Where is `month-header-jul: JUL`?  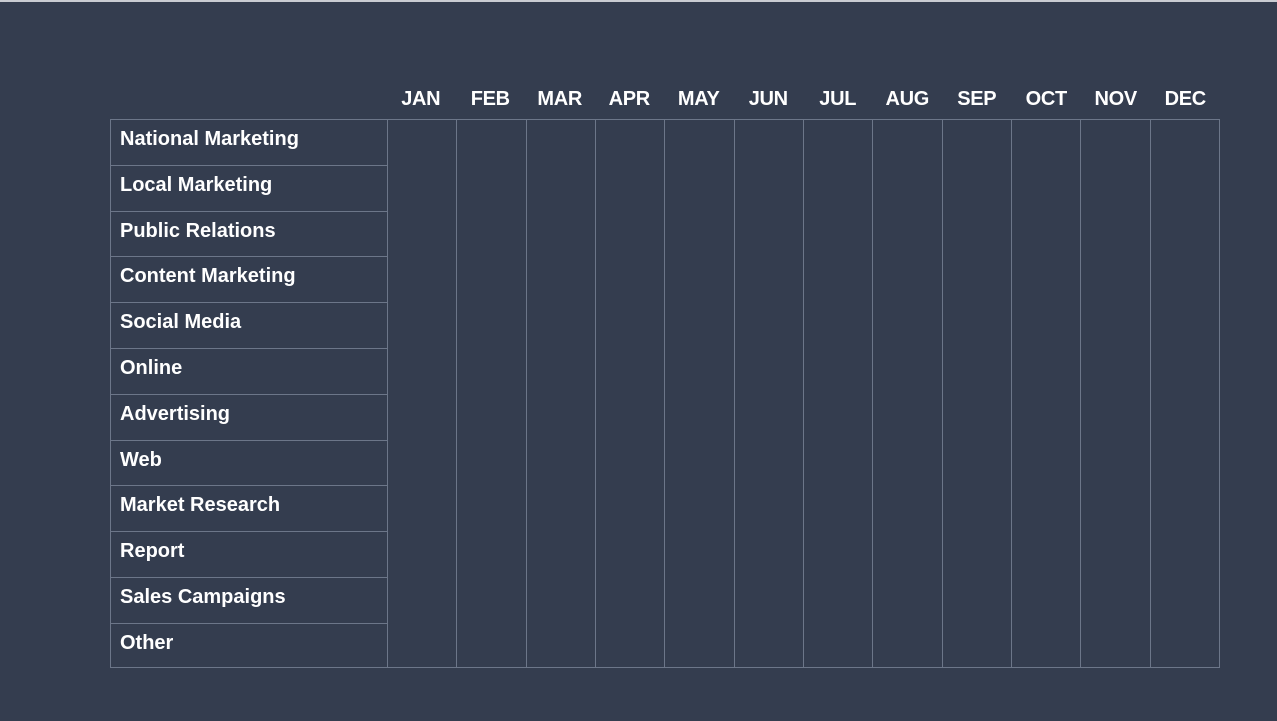 month-header-jul: JUL is located at coordinates (838, 99).